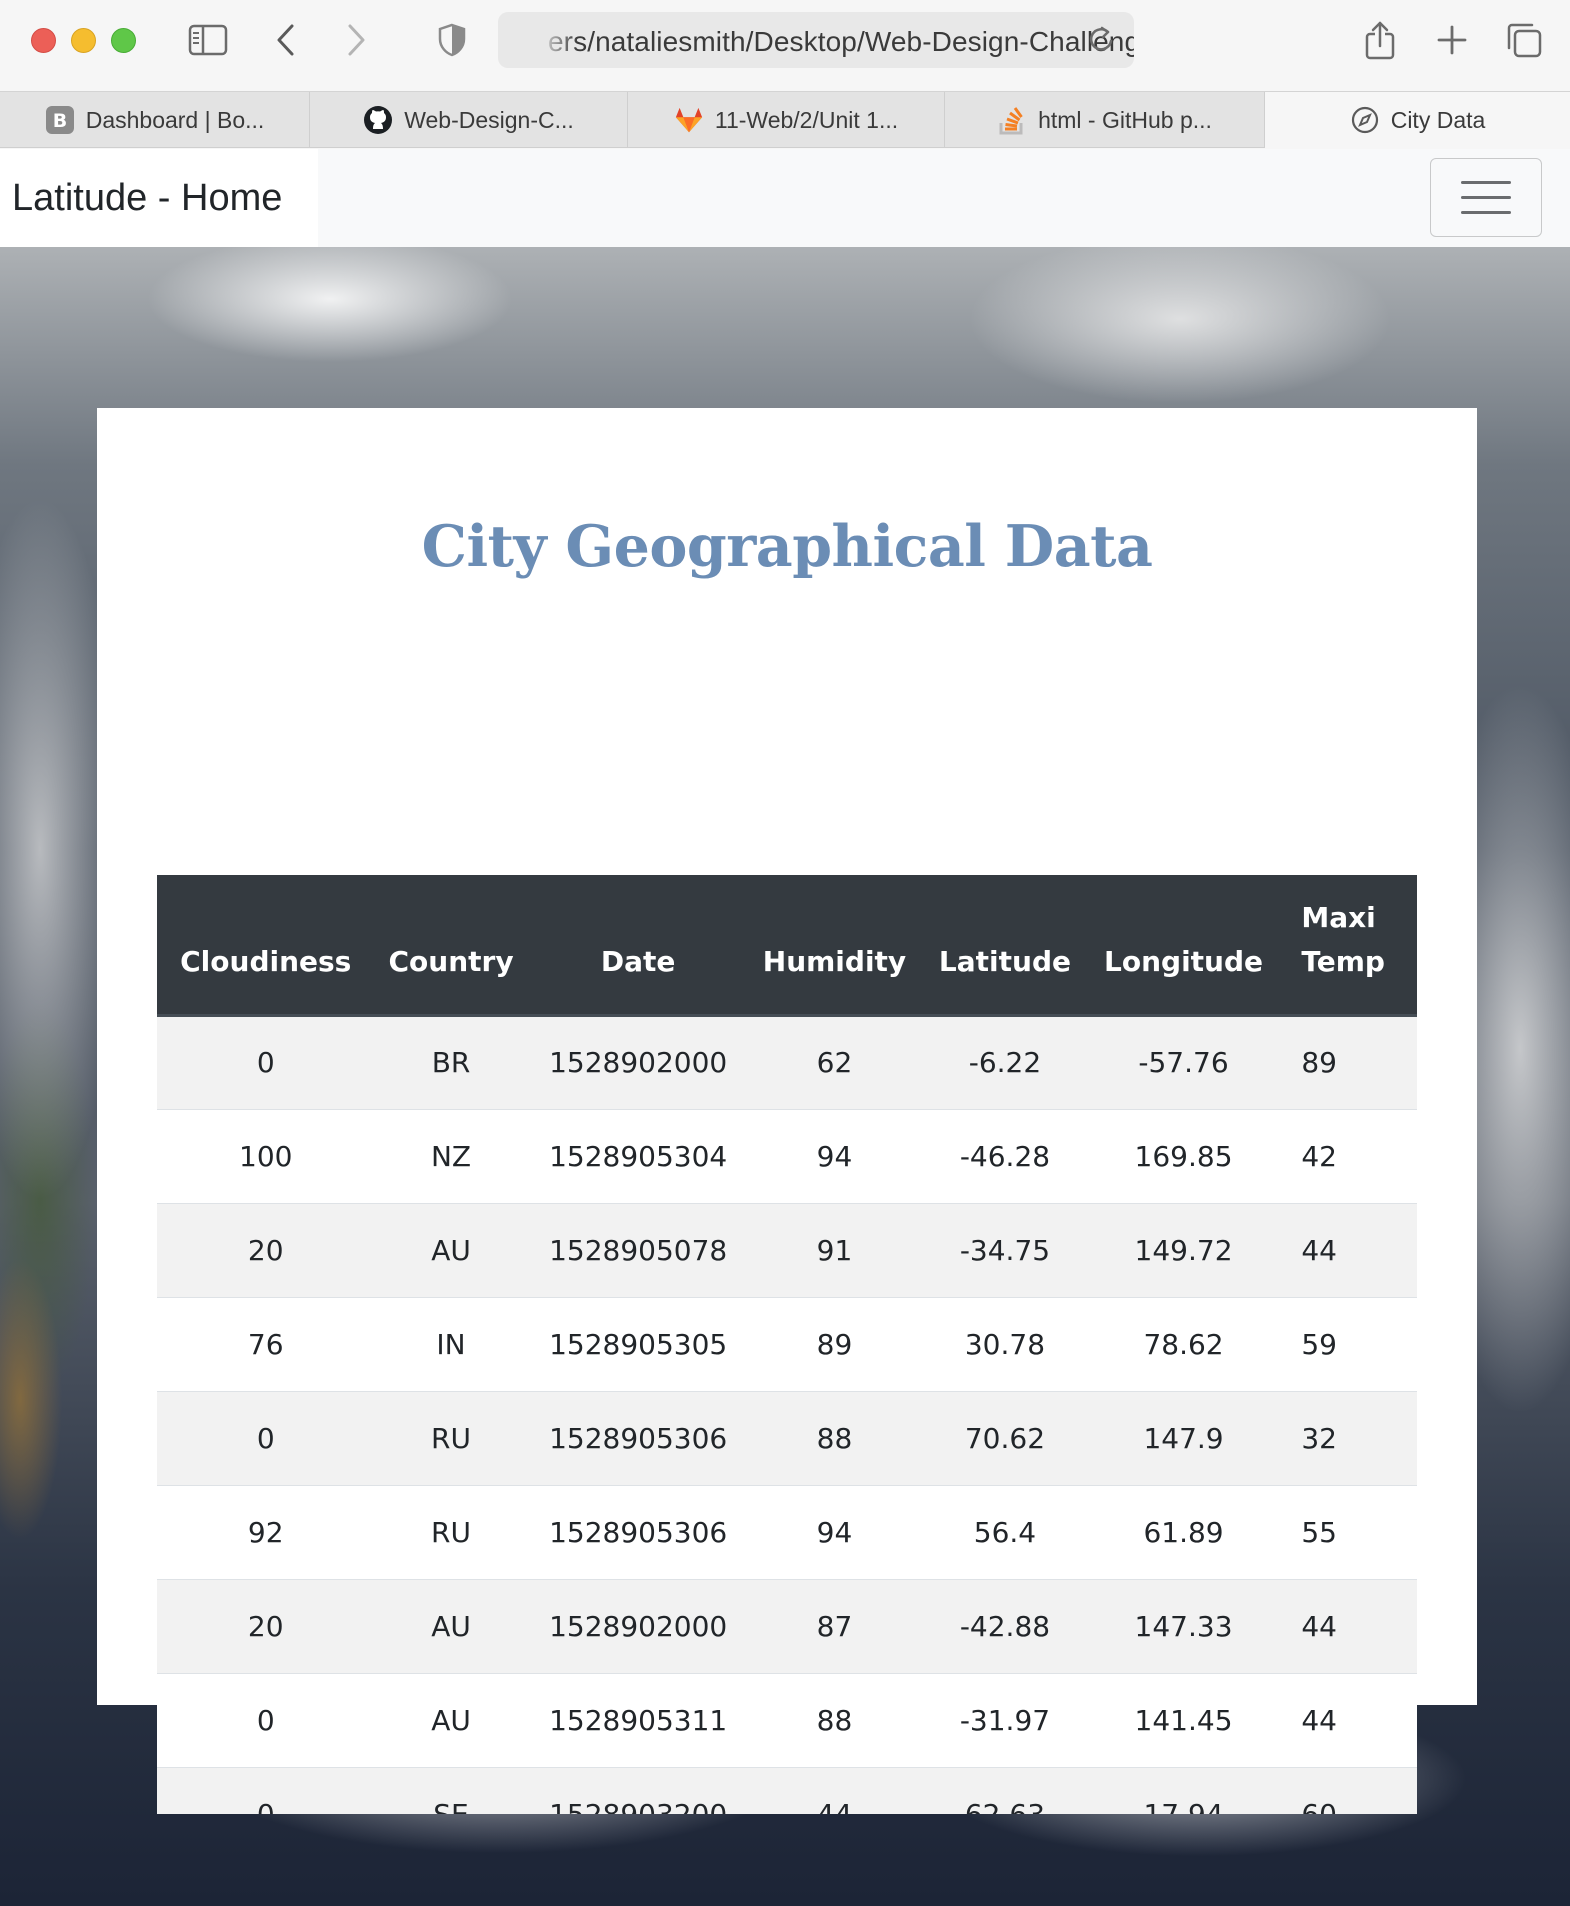 This screenshot has width=1570, height=1906. What do you see at coordinates (1012, 120) in the screenshot?
I see `stackoverflow-icon` at bounding box center [1012, 120].